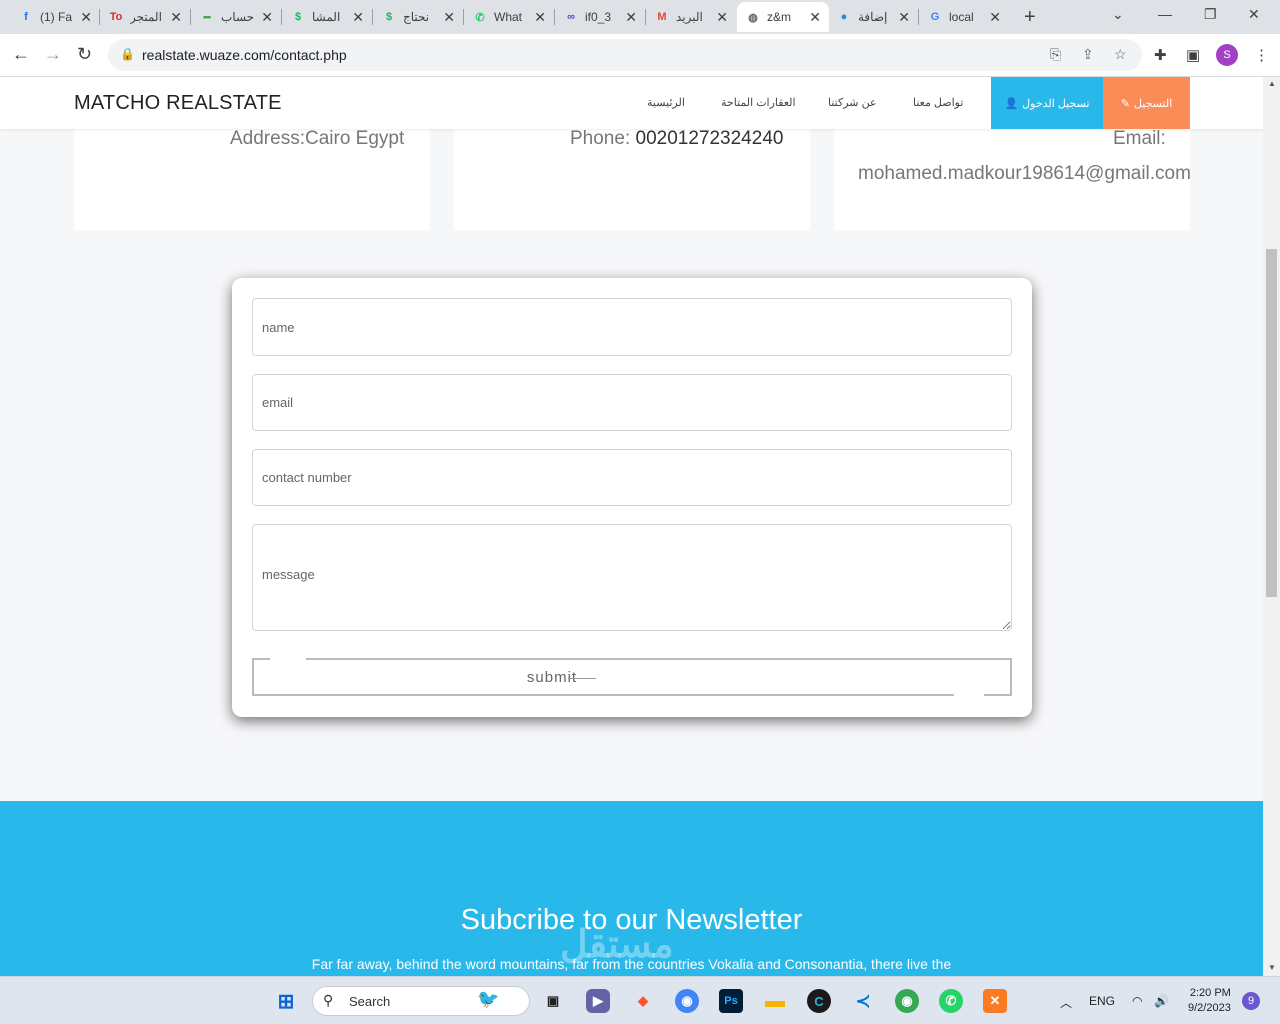 The height and width of the screenshot is (1024, 1280). What do you see at coordinates (632, 477) in the screenshot?
I see `contact-number-input` at bounding box center [632, 477].